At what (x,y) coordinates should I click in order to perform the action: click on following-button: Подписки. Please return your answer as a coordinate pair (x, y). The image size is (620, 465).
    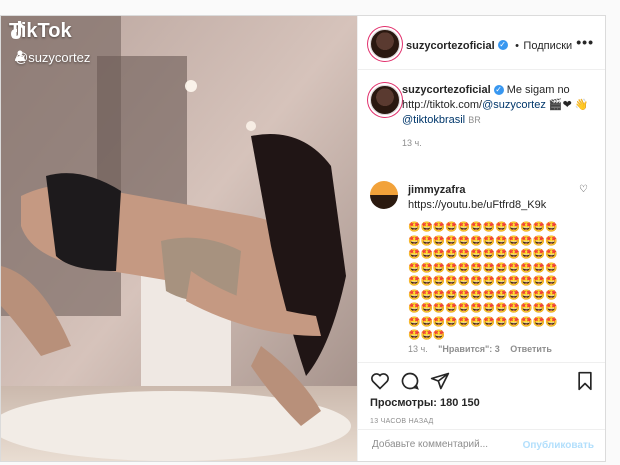
    Looking at the image, I should click on (547, 46).